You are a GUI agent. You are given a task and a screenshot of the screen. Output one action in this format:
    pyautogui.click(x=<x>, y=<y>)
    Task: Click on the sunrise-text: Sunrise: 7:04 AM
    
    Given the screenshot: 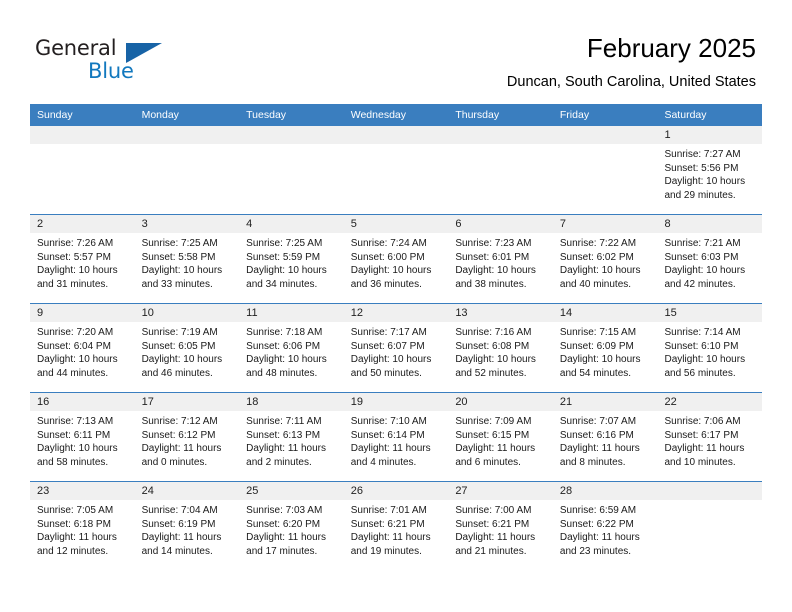 What is the action you would take?
    pyautogui.click(x=179, y=510)
    